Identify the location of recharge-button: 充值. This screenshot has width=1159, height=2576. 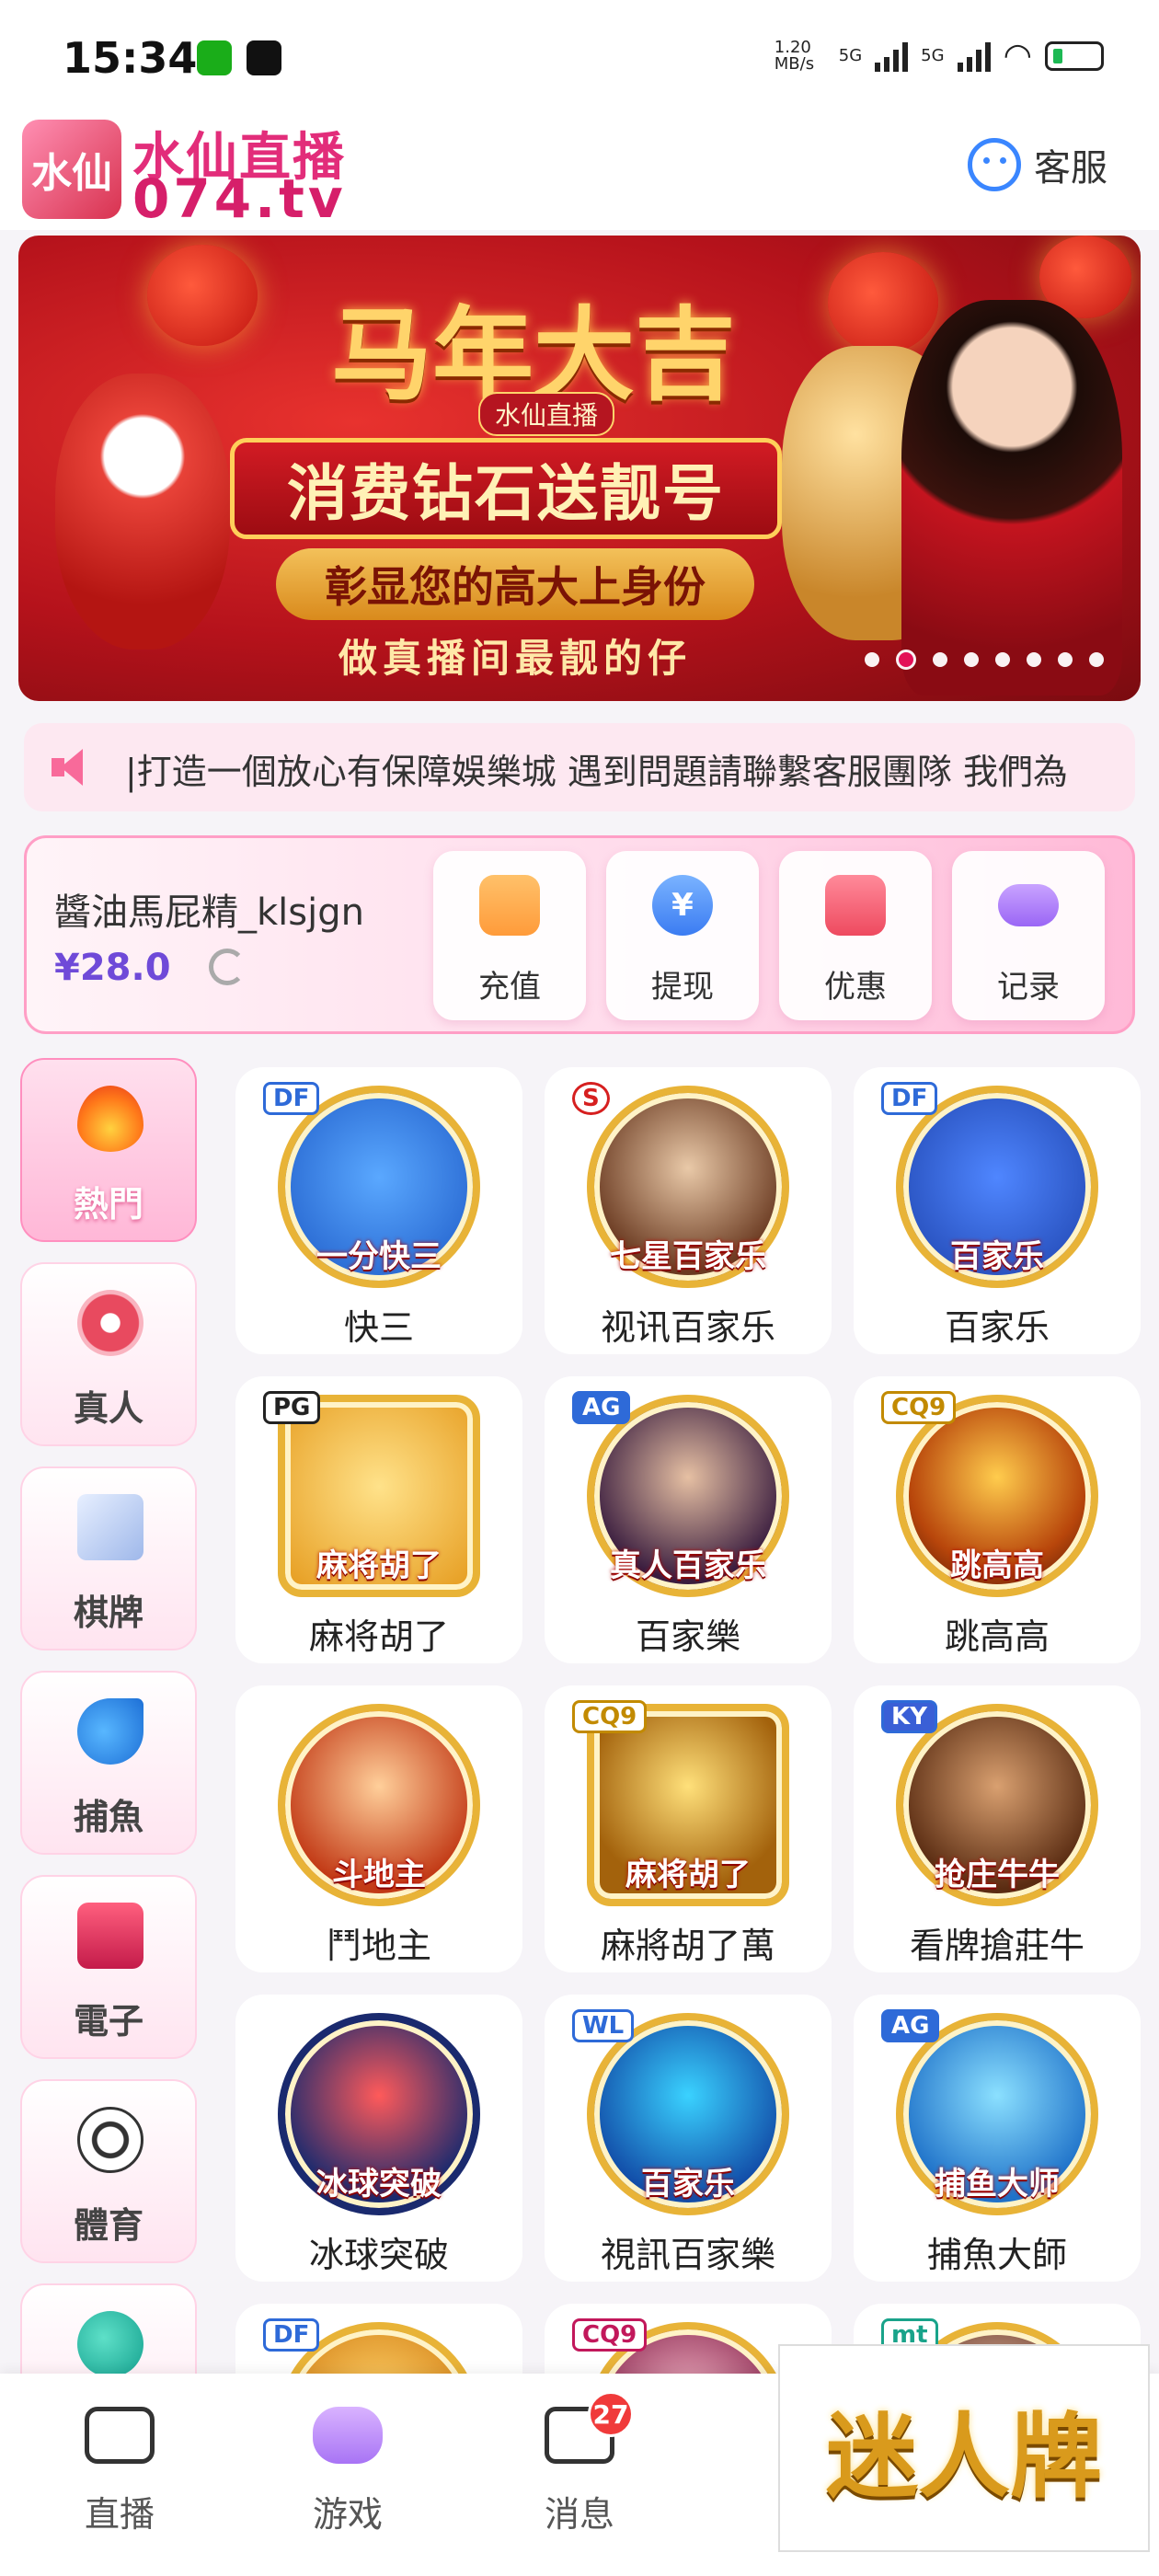
(509, 935).